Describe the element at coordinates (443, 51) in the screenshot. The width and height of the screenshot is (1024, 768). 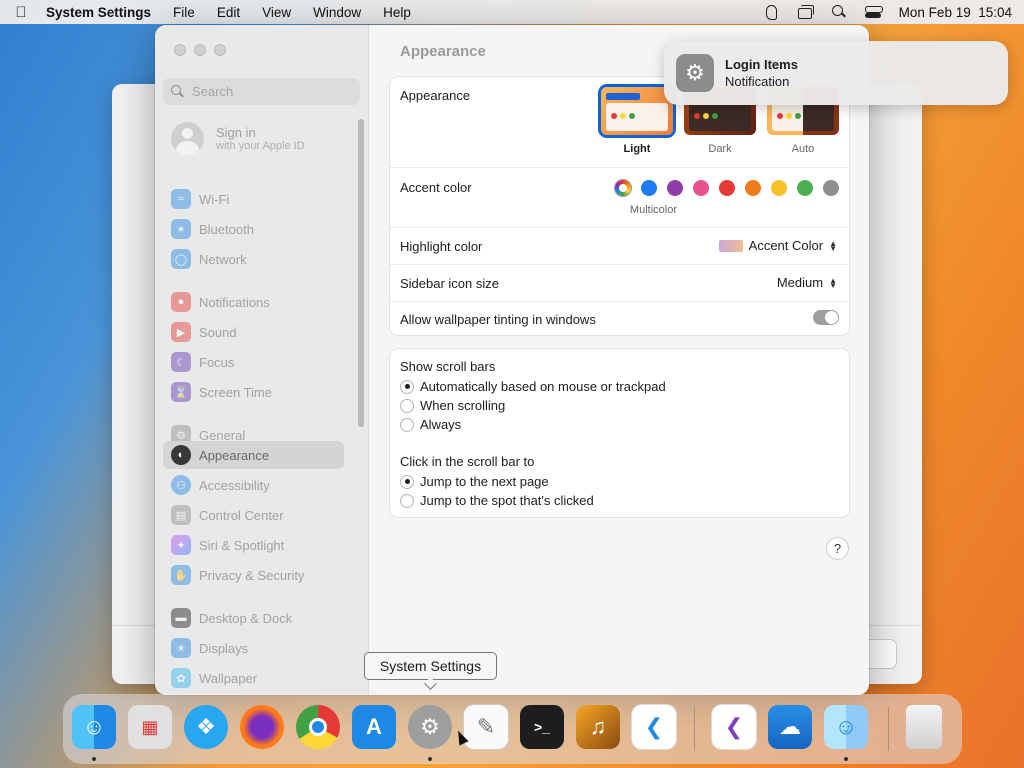
I see `page-title: Appearance` at that location.